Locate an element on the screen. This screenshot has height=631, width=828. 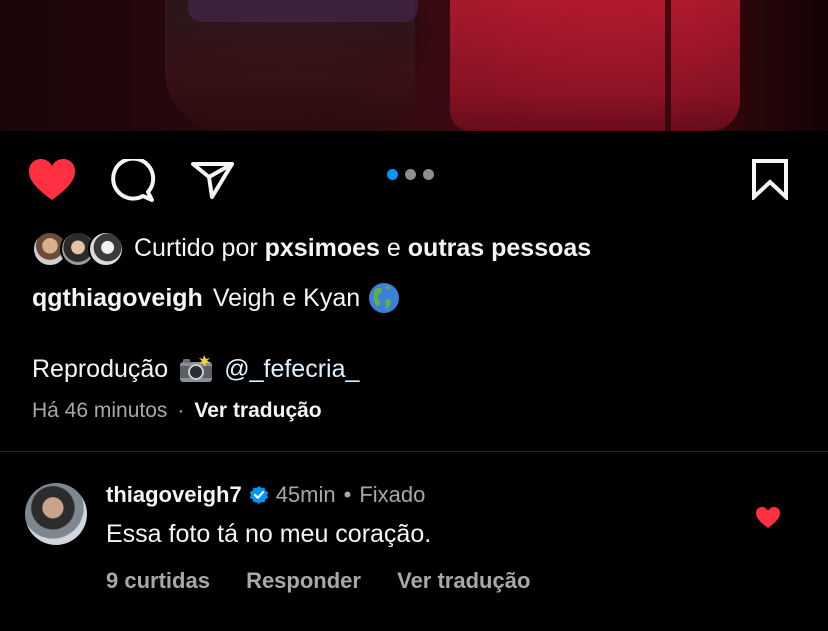
comment-avatar is located at coordinates (56, 514).